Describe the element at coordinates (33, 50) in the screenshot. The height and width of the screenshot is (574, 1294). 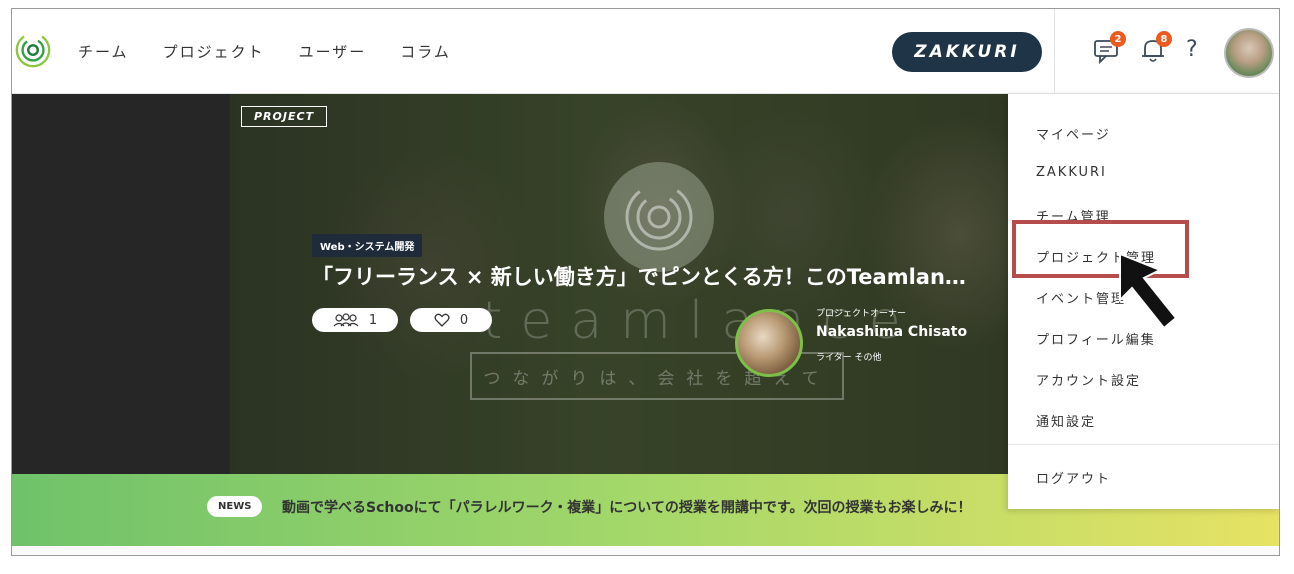
I see `teamlance-logo-icon` at that location.